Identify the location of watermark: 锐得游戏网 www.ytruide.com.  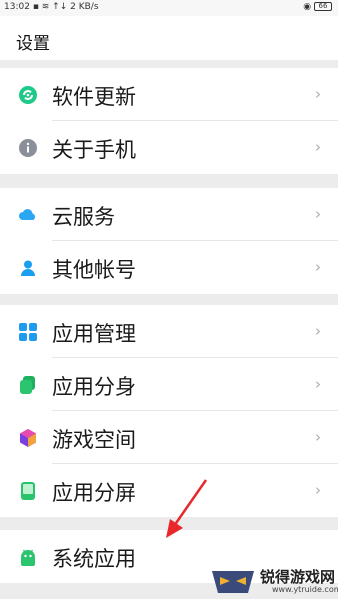
(273, 581).